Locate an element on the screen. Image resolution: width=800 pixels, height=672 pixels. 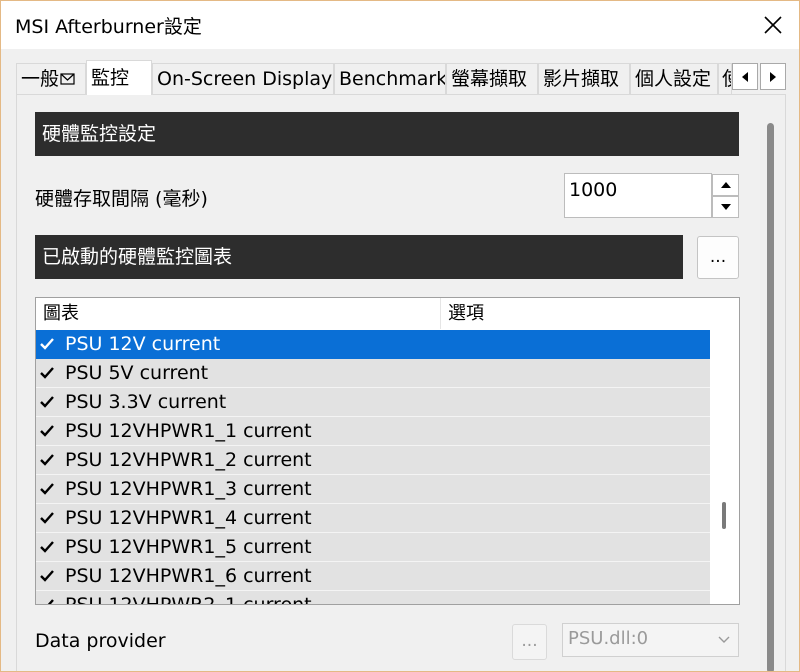
tab-monitoring: 監控 is located at coordinates (119, 77).